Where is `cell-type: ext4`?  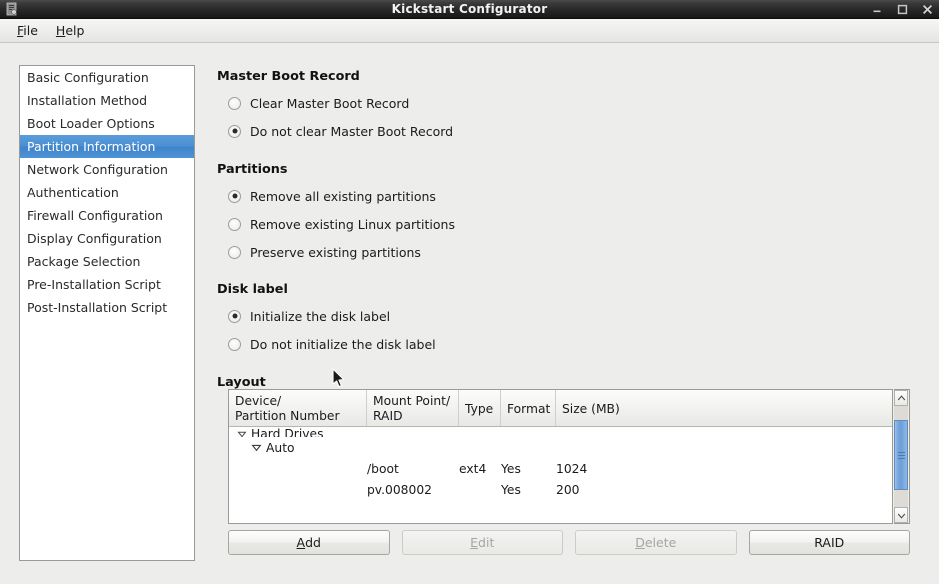
cell-type: ext4 is located at coordinates (473, 468).